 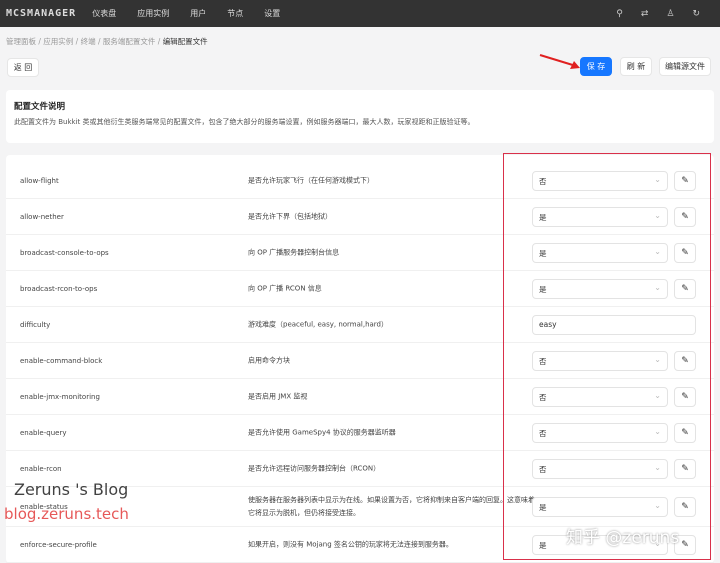 What do you see at coordinates (23, 67) in the screenshot?
I see `back-button: 返 回` at bounding box center [23, 67].